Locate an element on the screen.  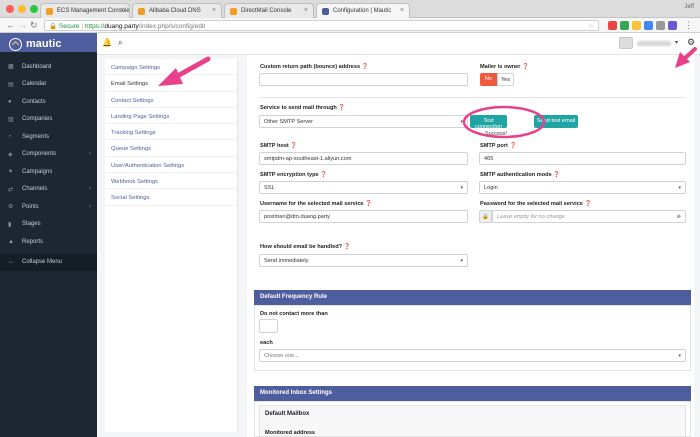
sidebar-item-components: ◈ Components › is located at coordinates (48, 155).